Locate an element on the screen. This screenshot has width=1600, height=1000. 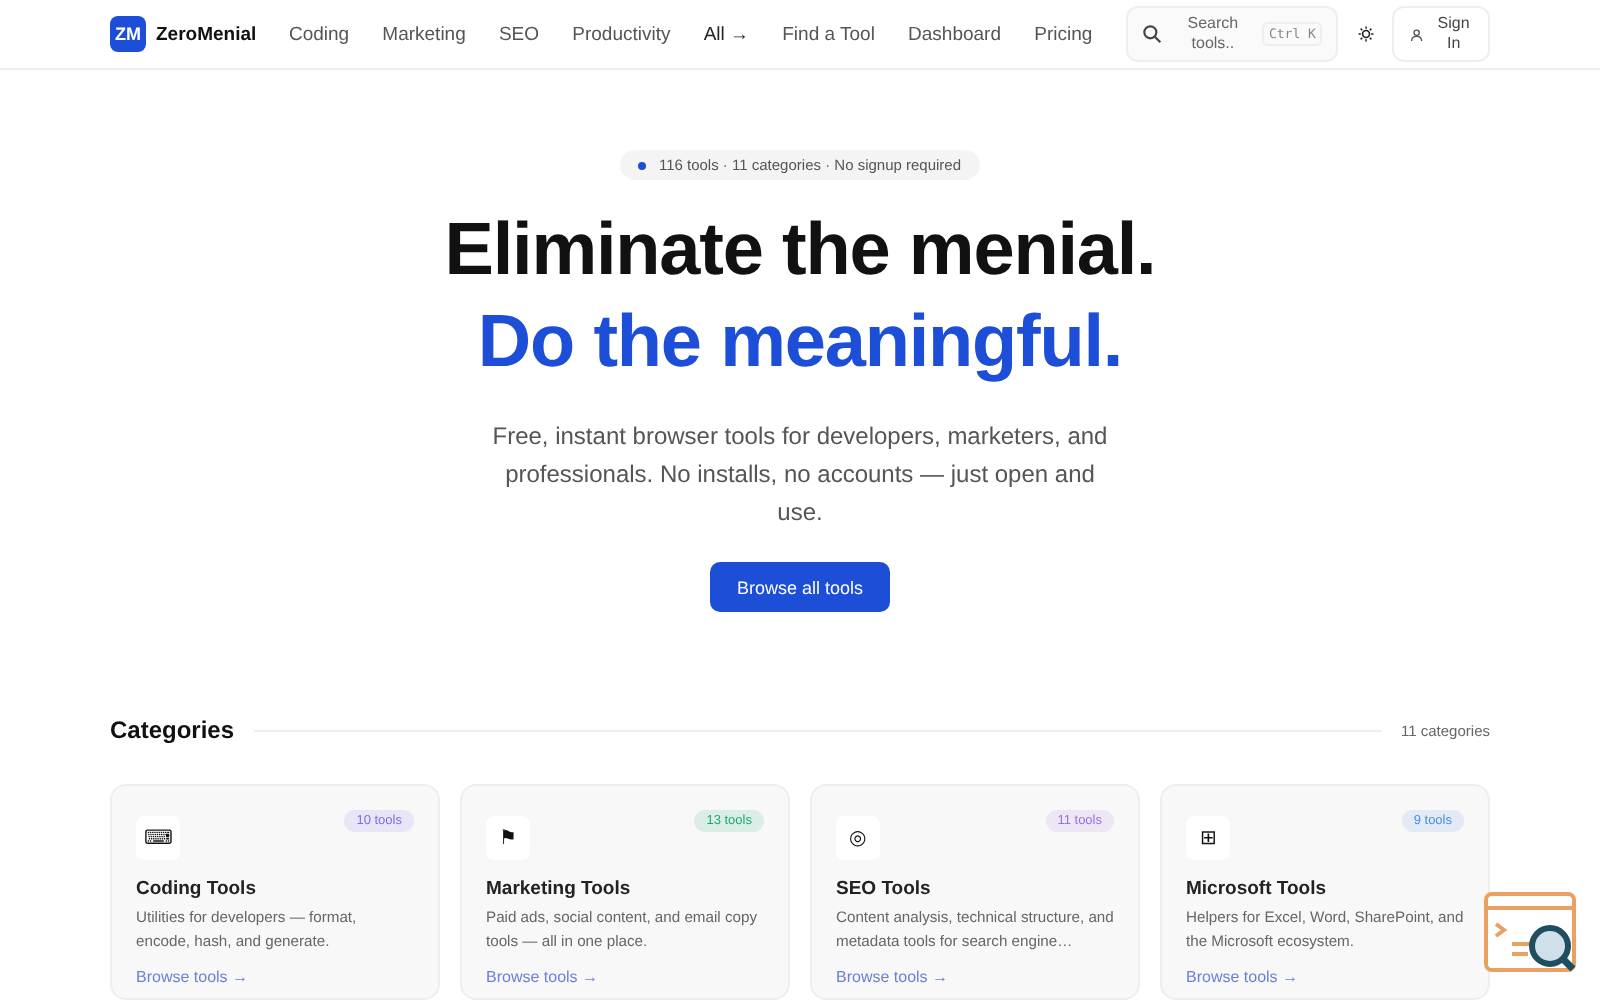
nav-link: Dashboard is located at coordinates (954, 34).